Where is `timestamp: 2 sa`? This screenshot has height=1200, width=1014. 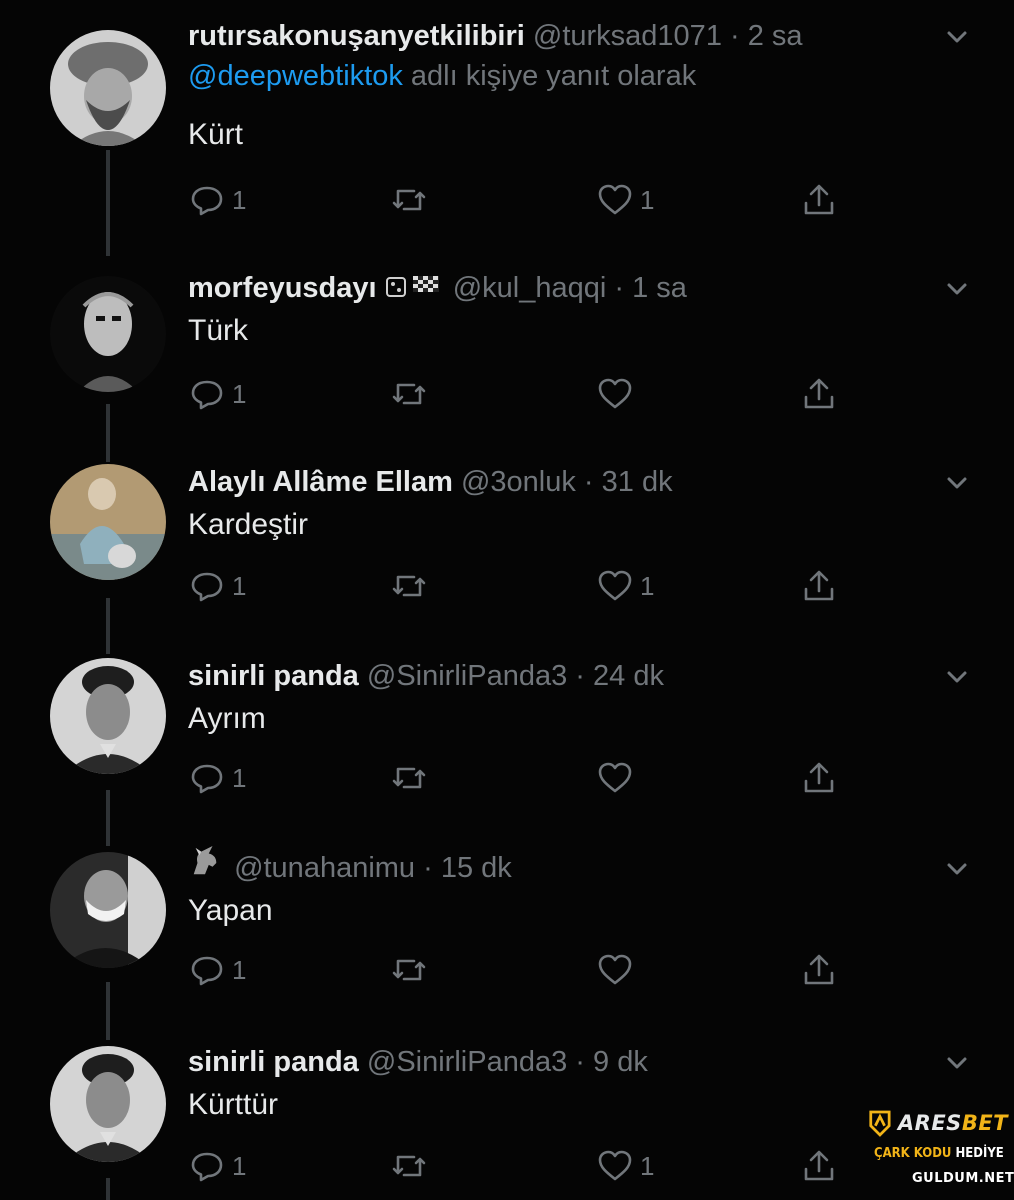 timestamp: 2 sa is located at coordinates (775, 36).